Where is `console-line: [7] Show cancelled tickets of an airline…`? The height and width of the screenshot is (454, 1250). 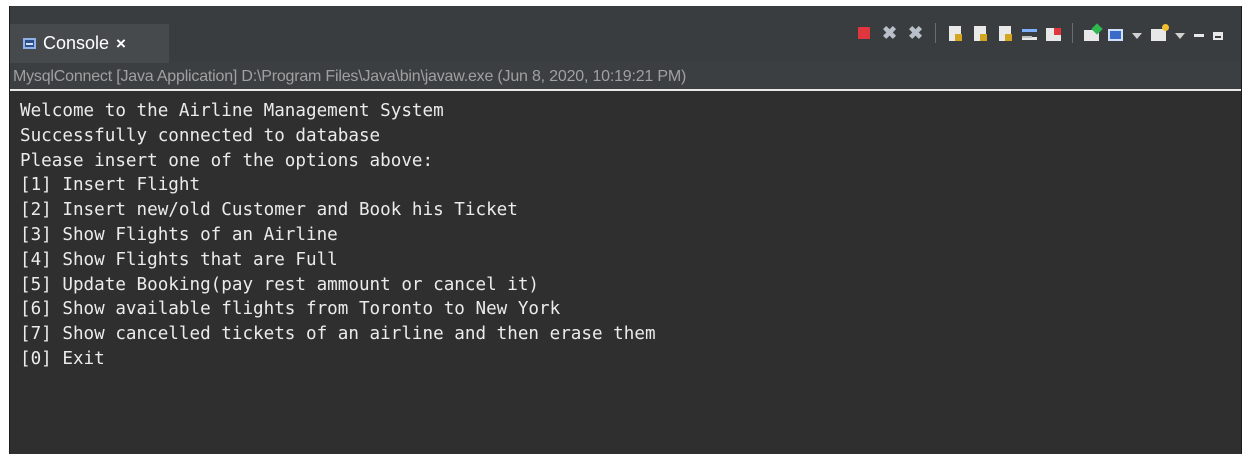 console-line: [7] Show cancelled tickets of an airline… is located at coordinates (338, 334).